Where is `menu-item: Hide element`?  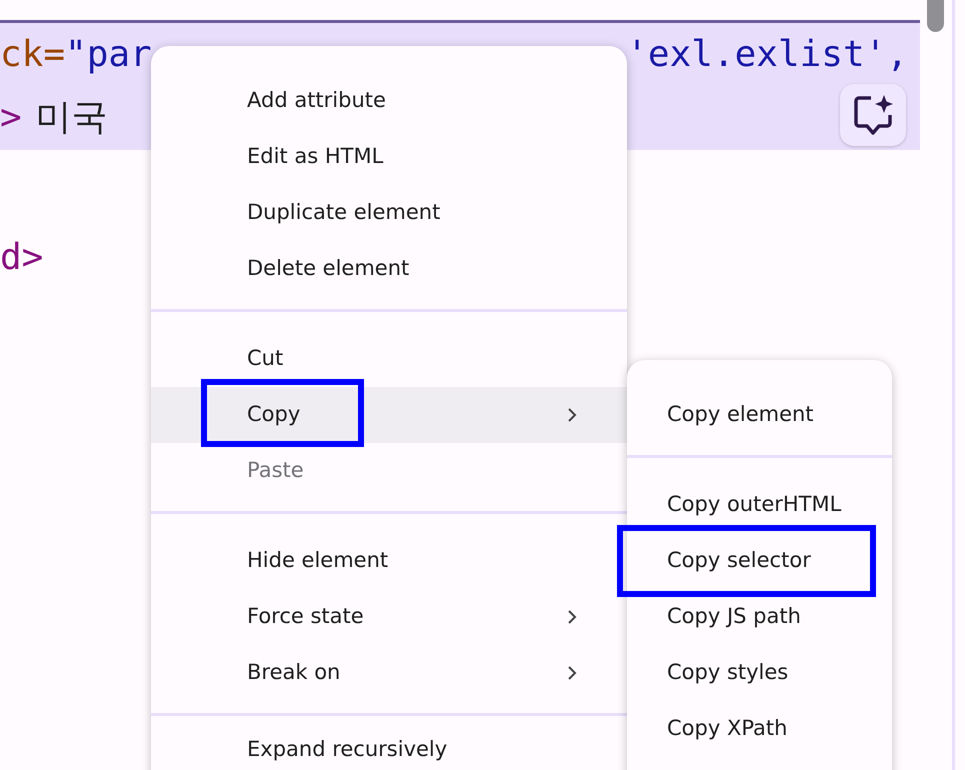
menu-item: Hide element is located at coordinates (389, 561).